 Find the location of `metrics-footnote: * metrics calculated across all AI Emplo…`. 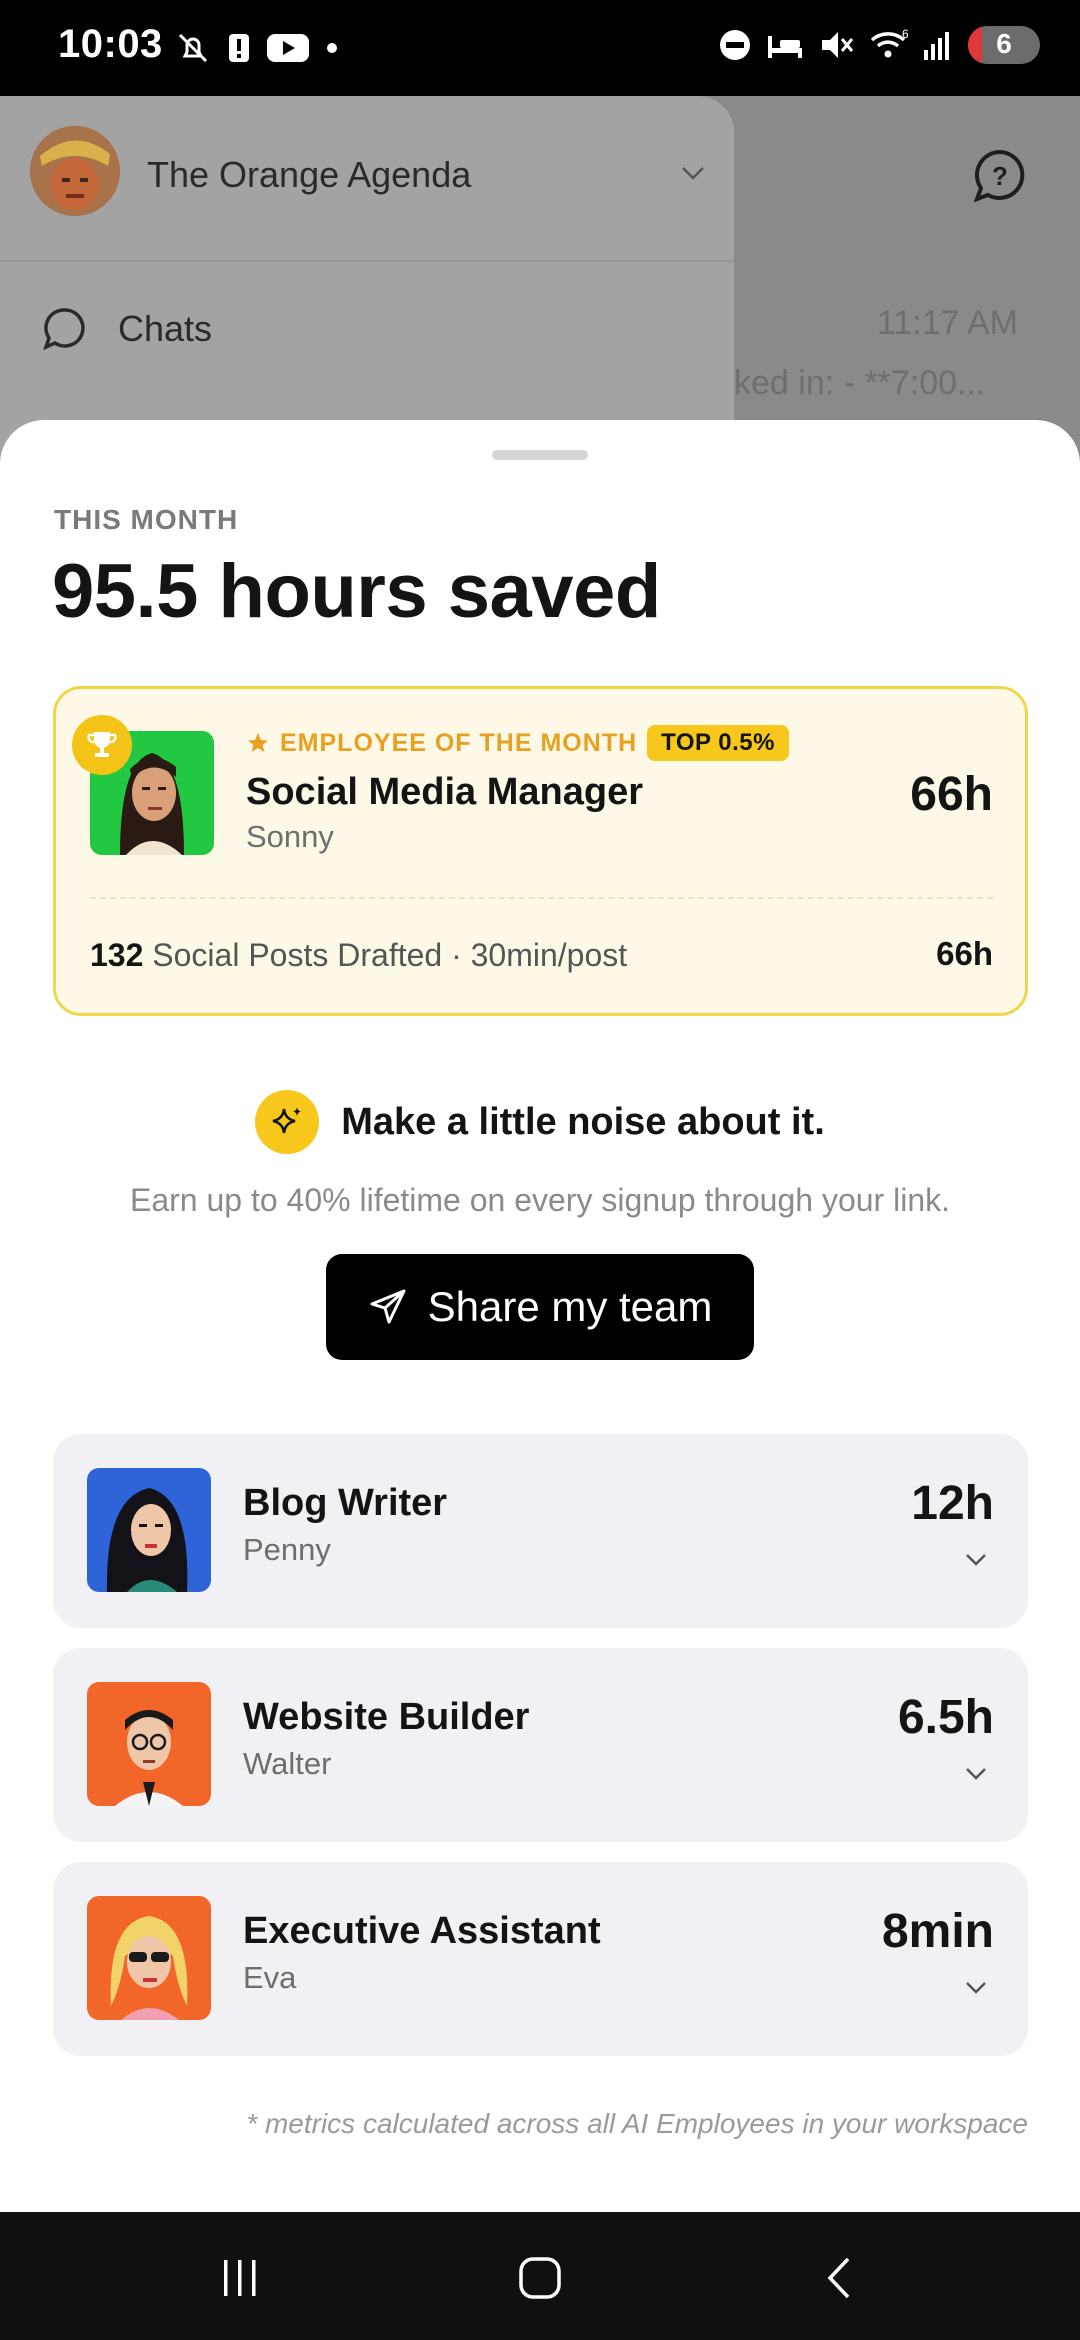

metrics-footnote: * metrics calculated across all AI Emplo… is located at coordinates (637, 2123).